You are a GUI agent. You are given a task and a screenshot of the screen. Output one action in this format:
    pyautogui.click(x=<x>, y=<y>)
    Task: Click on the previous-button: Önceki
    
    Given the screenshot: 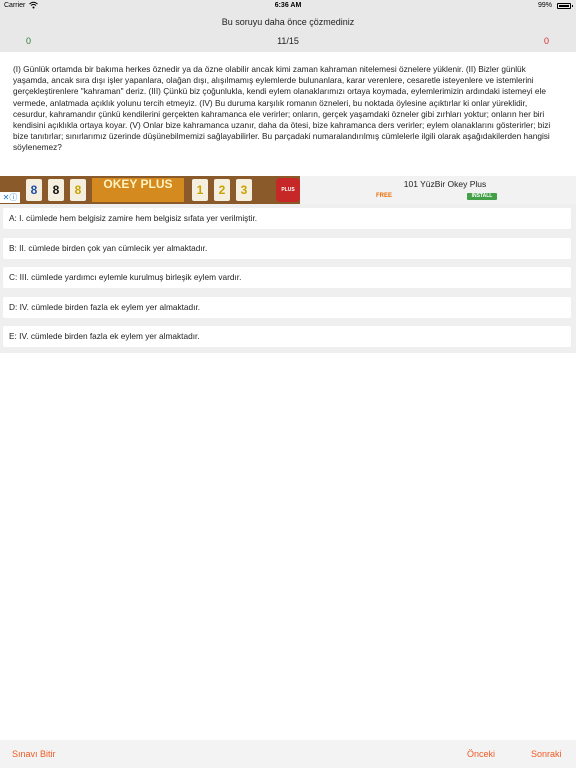 What is the action you would take?
    pyautogui.click(x=481, y=754)
    